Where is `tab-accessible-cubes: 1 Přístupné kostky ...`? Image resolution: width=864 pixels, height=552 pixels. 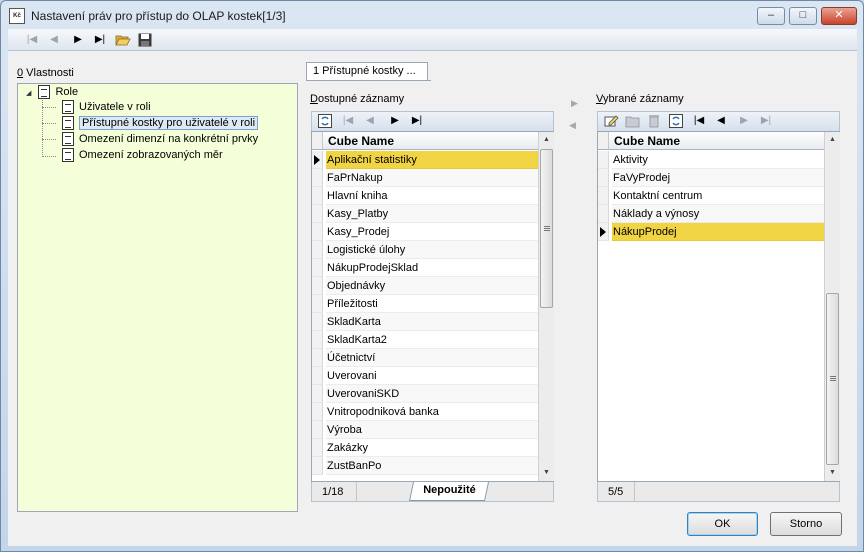 tab-accessible-cubes: 1 Přístupné kostky ... is located at coordinates (367, 71).